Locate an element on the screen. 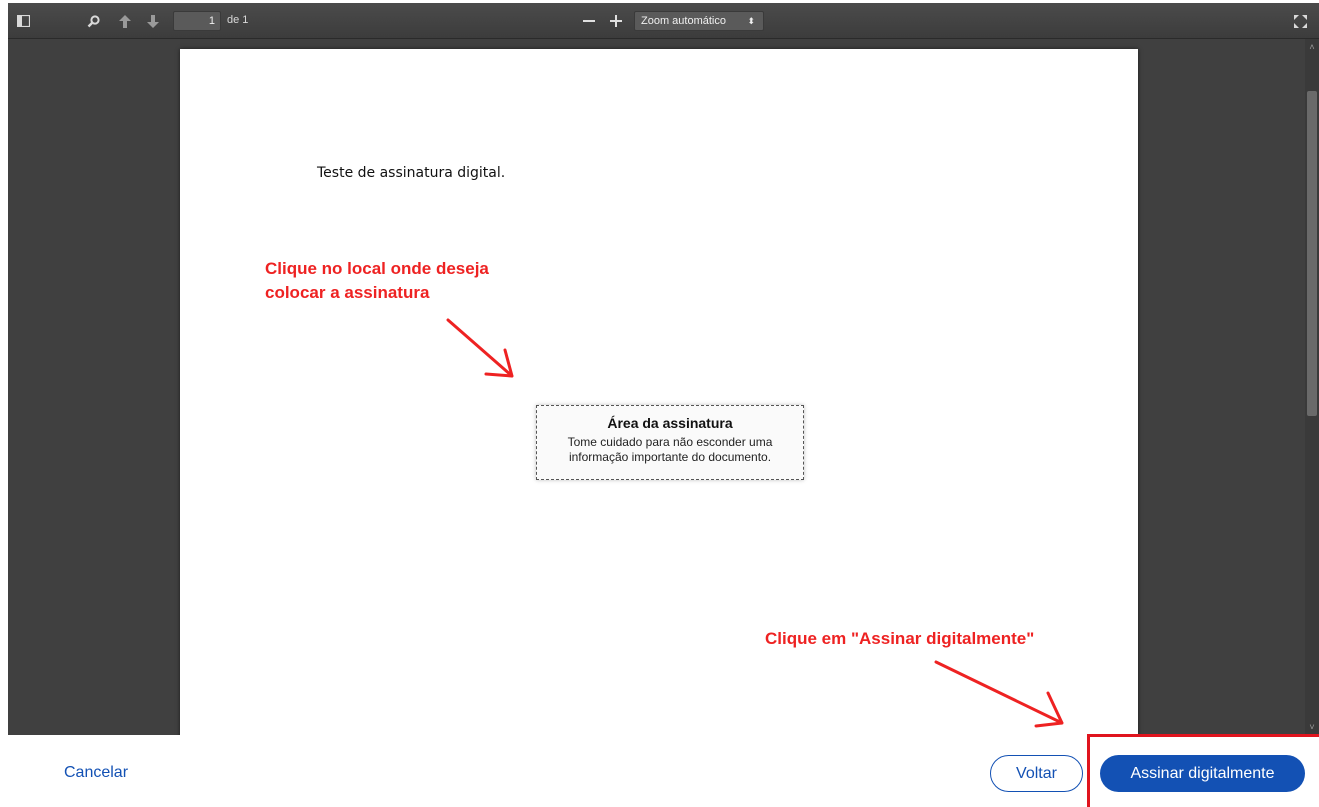 The height and width of the screenshot is (807, 1319). annotation-click-sign: Clique em "Assinar digitalmente" is located at coordinates (900, 638).